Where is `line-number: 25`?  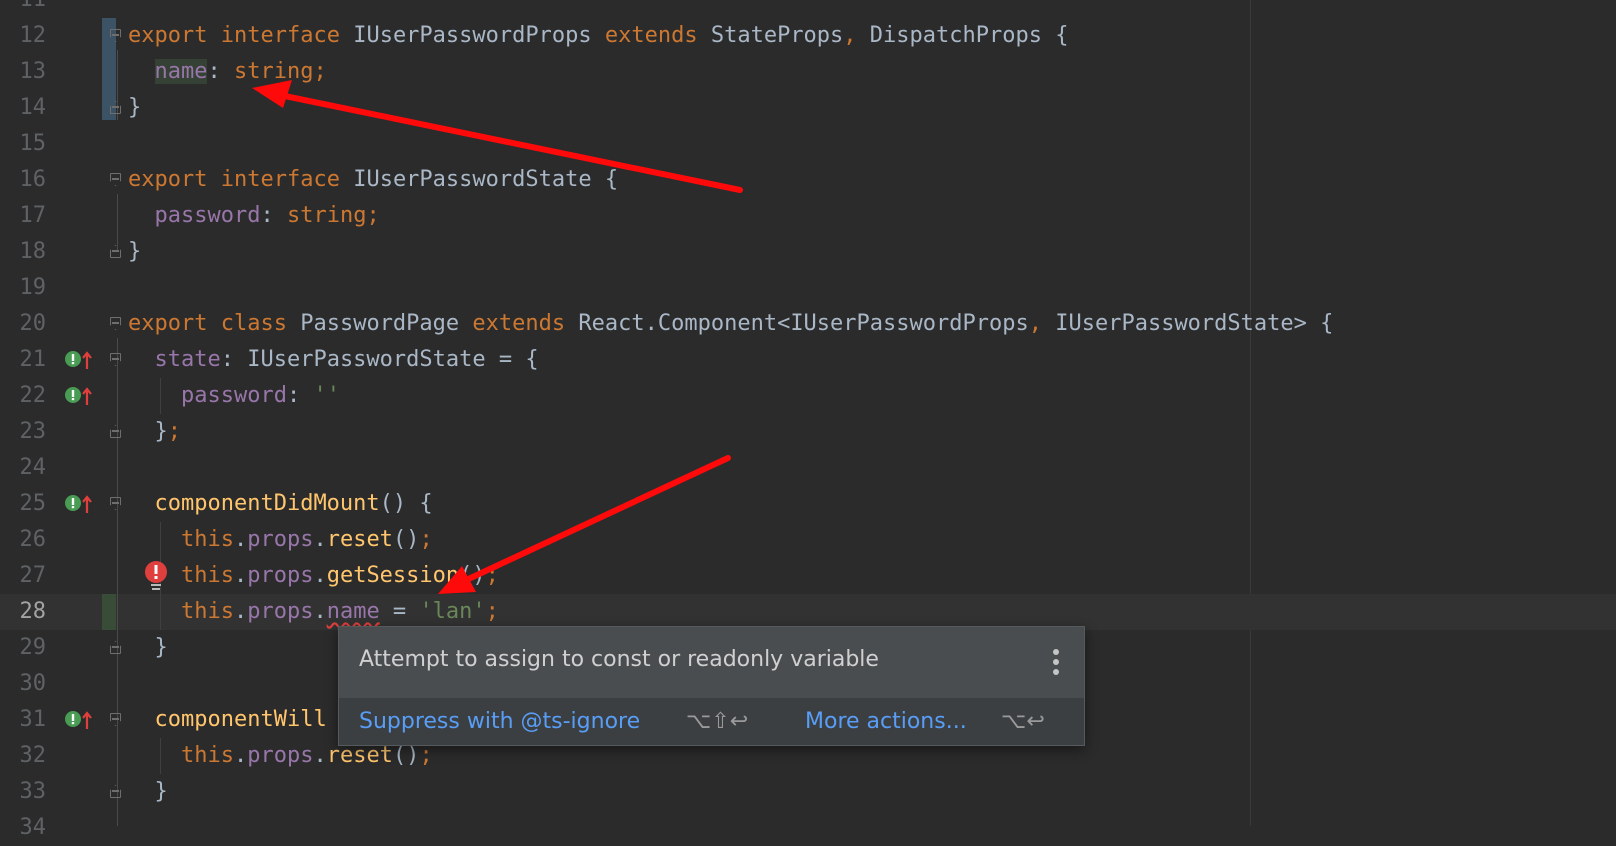 line-number: 25 is located at coordinates (33, 503).